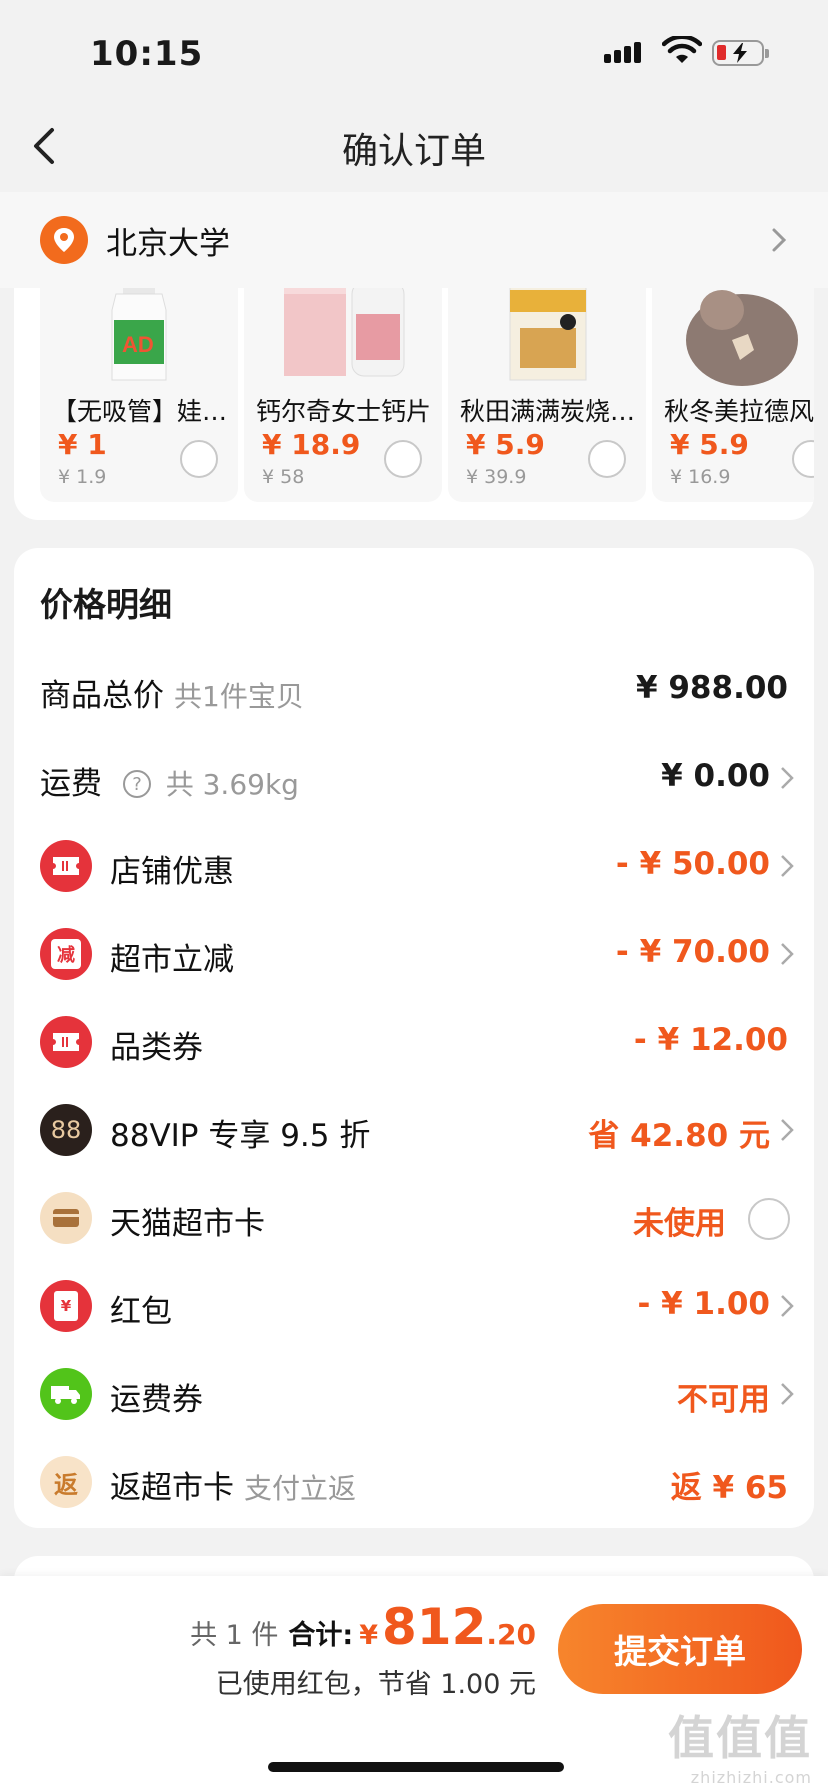 Image resolution: width=828 pixels, height=1792 pixels. I want to click on location-pin-icon, so click(64, 240).